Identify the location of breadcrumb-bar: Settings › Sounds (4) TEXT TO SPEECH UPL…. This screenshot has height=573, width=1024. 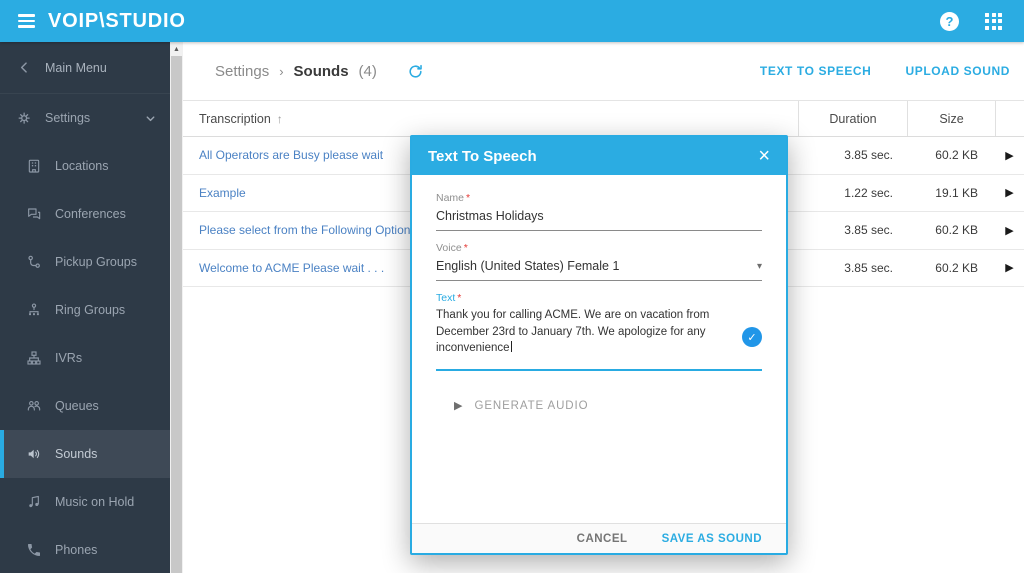
(603, 71).